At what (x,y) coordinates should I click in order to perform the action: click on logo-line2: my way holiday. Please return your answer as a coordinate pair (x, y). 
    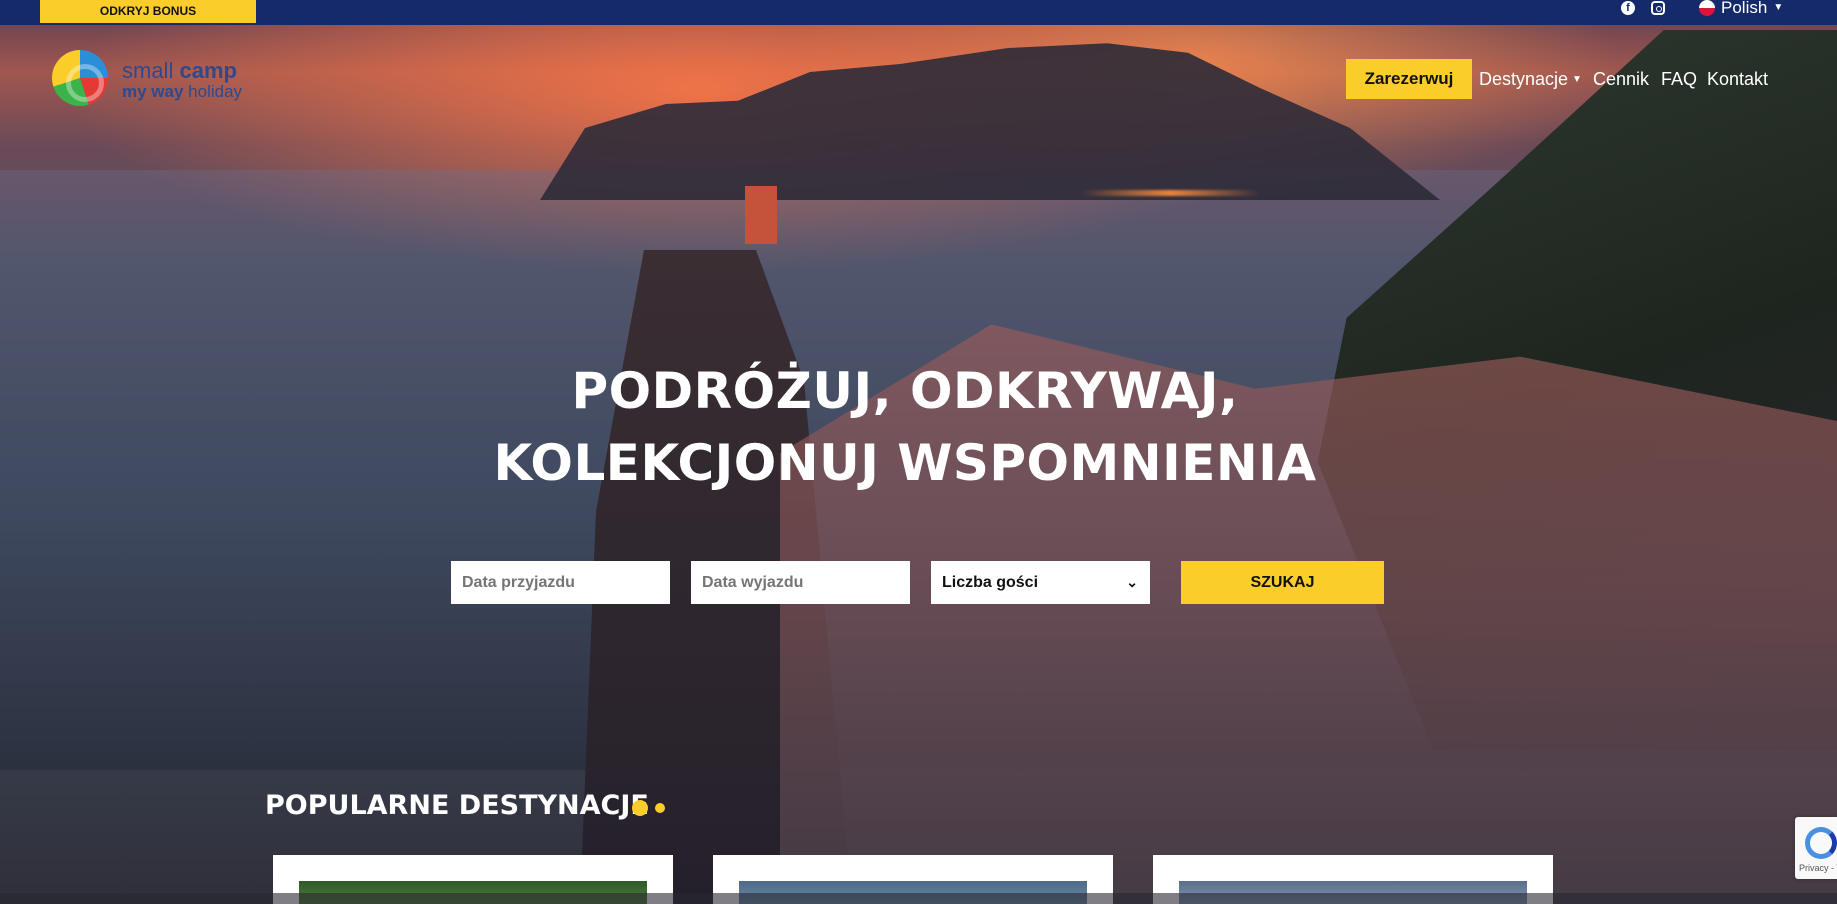
    Looking at the image, I should click on (182, 92).